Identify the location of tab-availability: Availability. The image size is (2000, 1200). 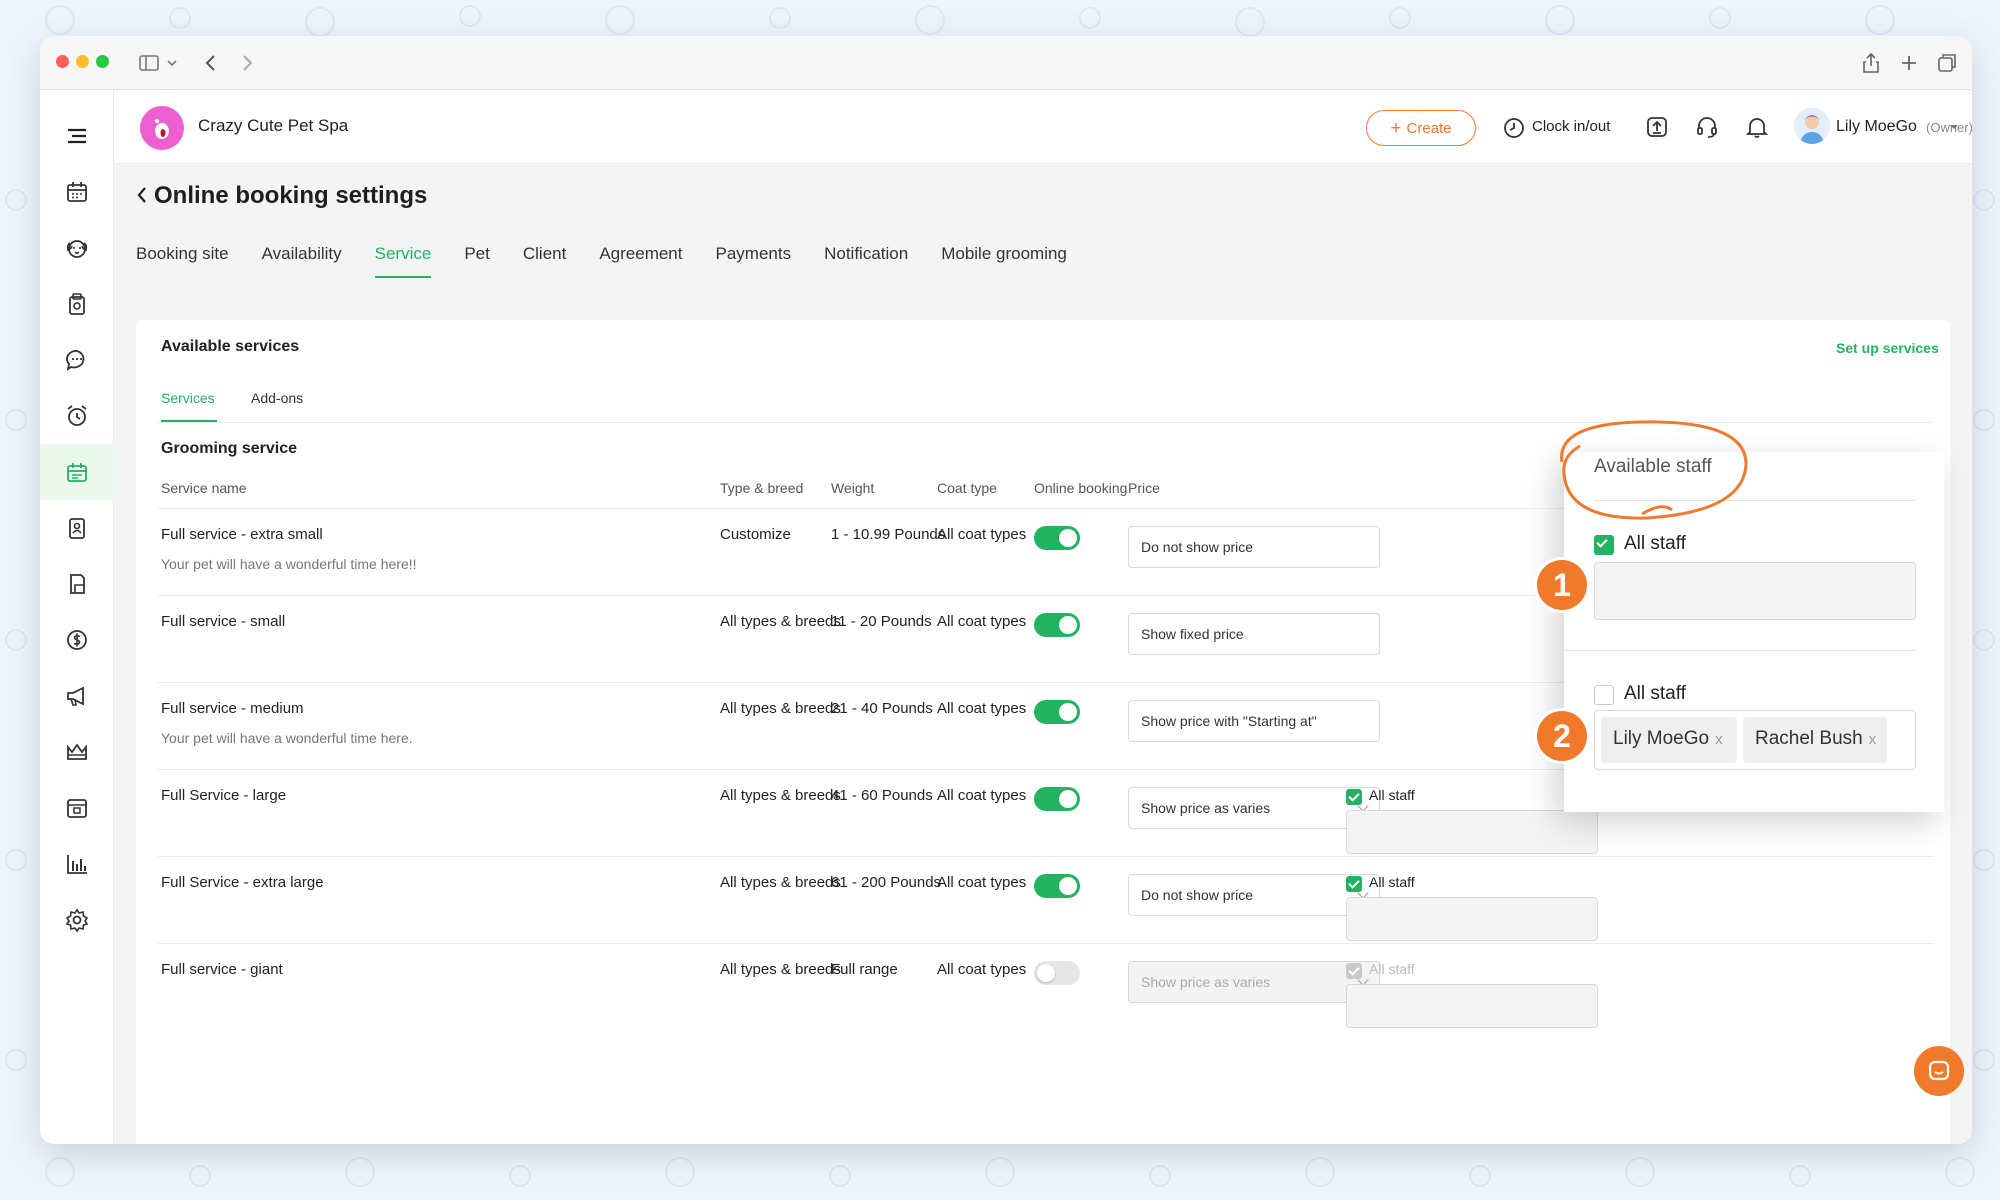
(302, 260).